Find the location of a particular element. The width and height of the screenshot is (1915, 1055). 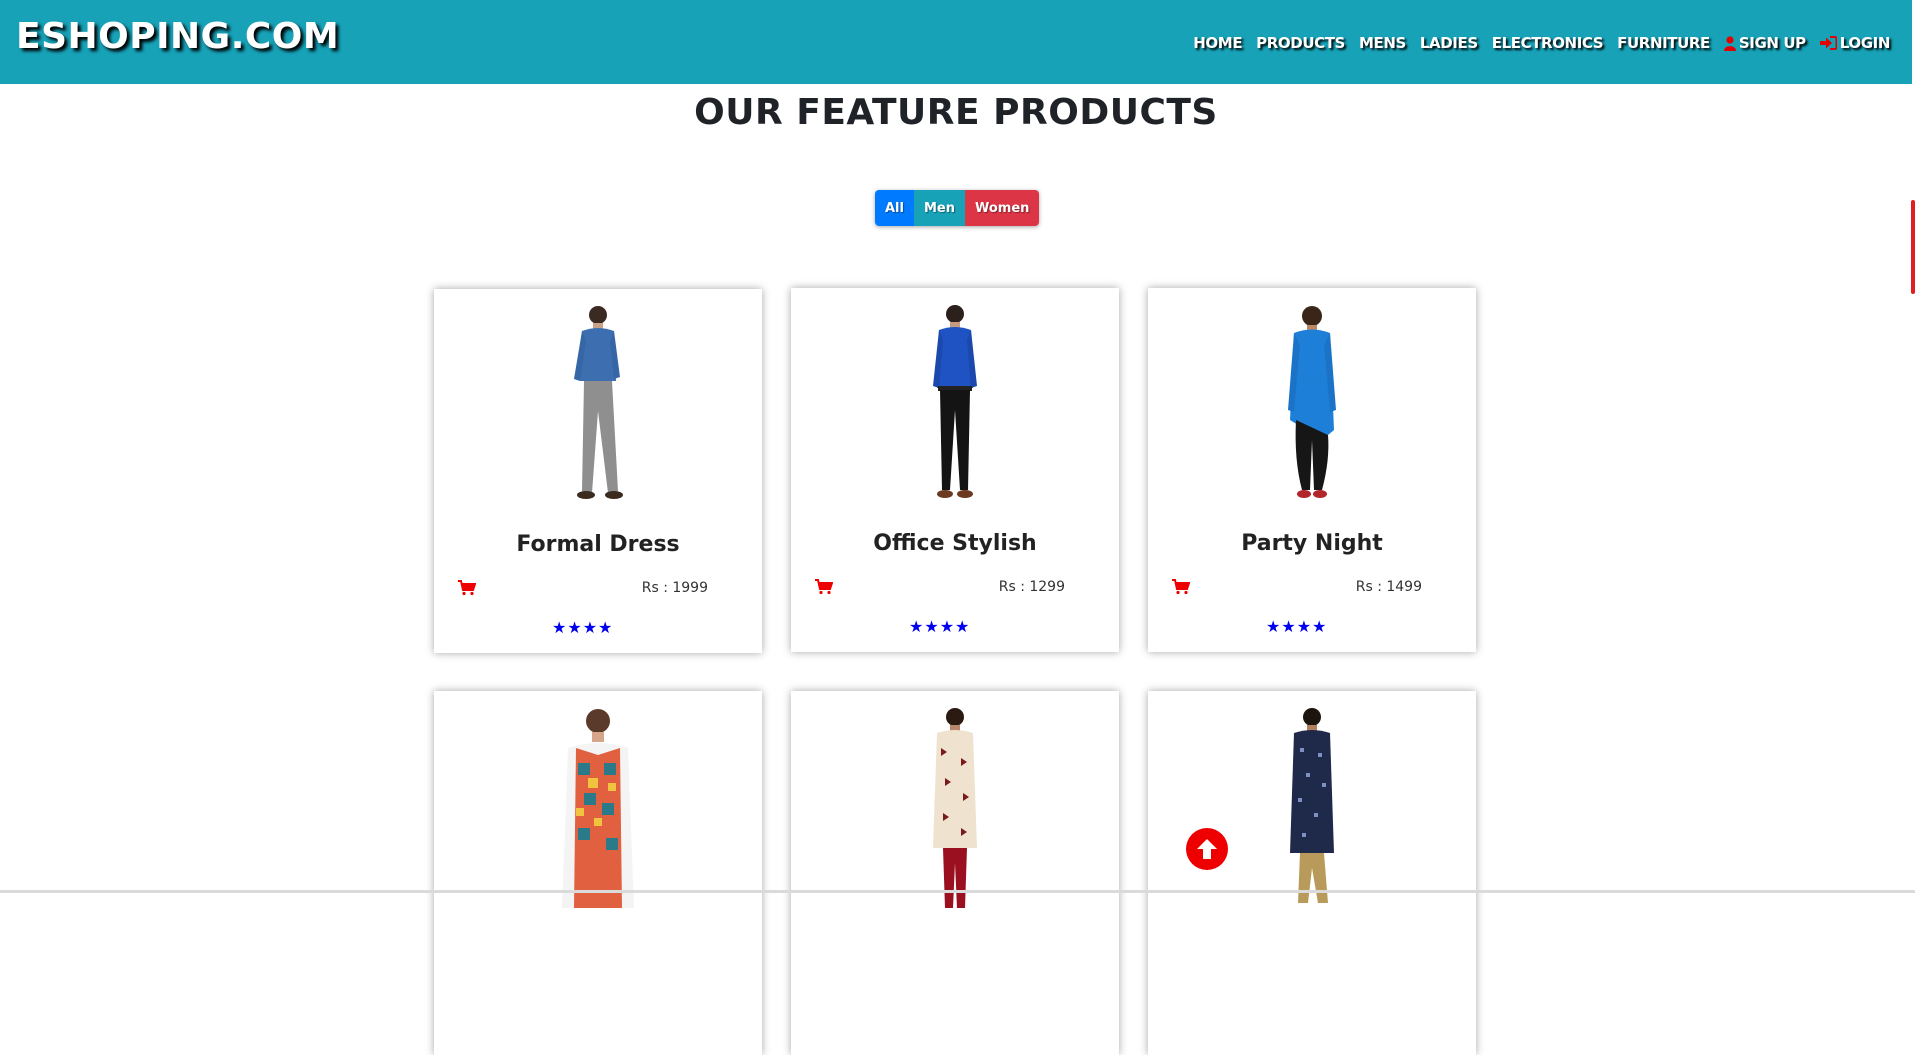

product-card: Formal Dress Rs : 1999 ★★★★ is located at coordinates (598, 471).